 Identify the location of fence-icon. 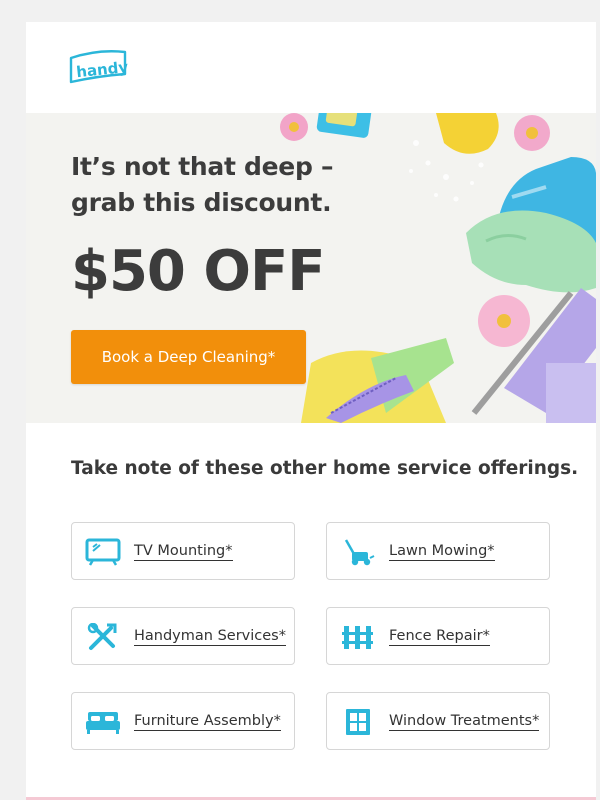
(357, 637).